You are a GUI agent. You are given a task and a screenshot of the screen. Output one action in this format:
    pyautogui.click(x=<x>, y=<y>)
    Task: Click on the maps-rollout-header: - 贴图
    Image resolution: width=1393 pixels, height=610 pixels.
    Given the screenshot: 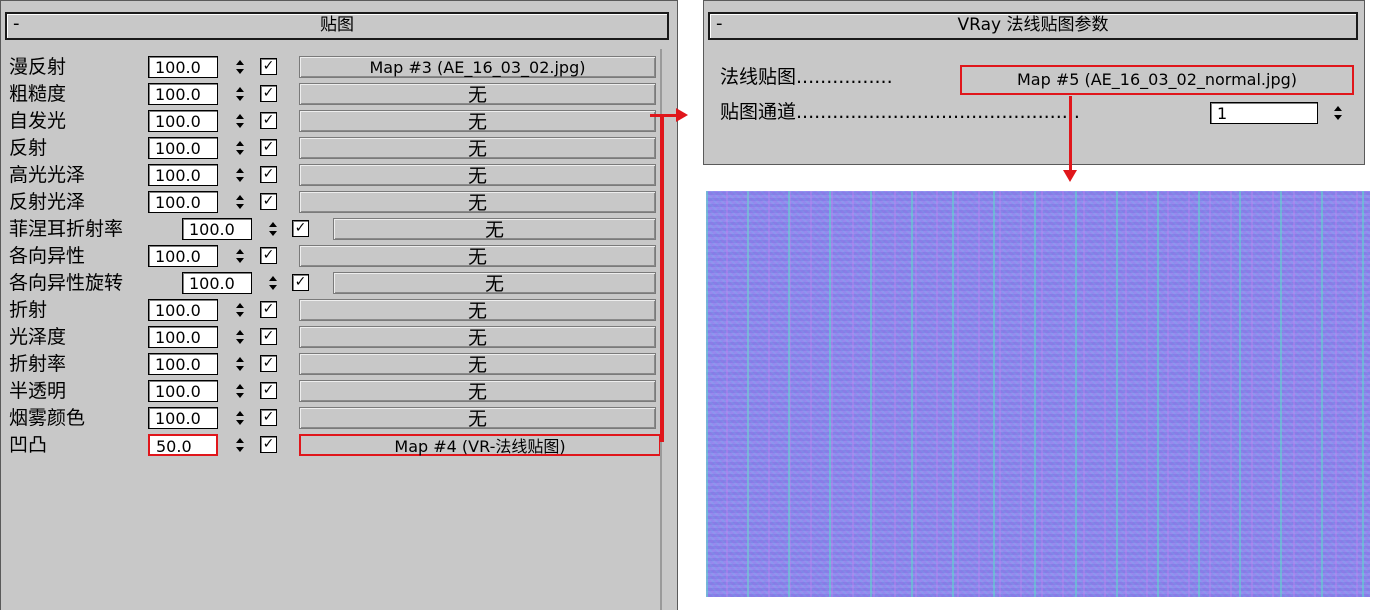 What is the action you would take?
    pyautogui.click(x=337, y=26)
    